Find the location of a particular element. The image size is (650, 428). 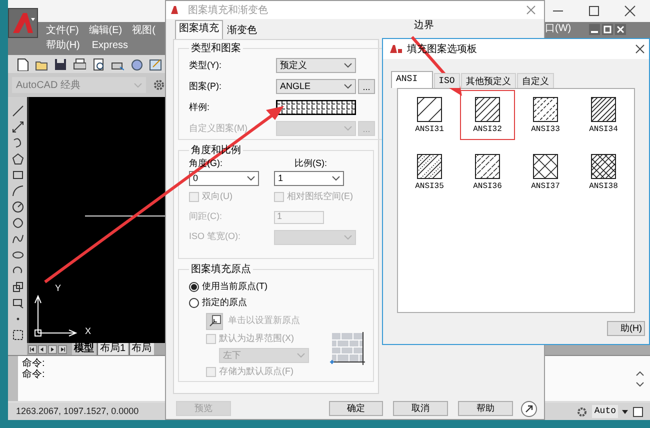

menu-item: 视图( is located at coordinates (144, 31).